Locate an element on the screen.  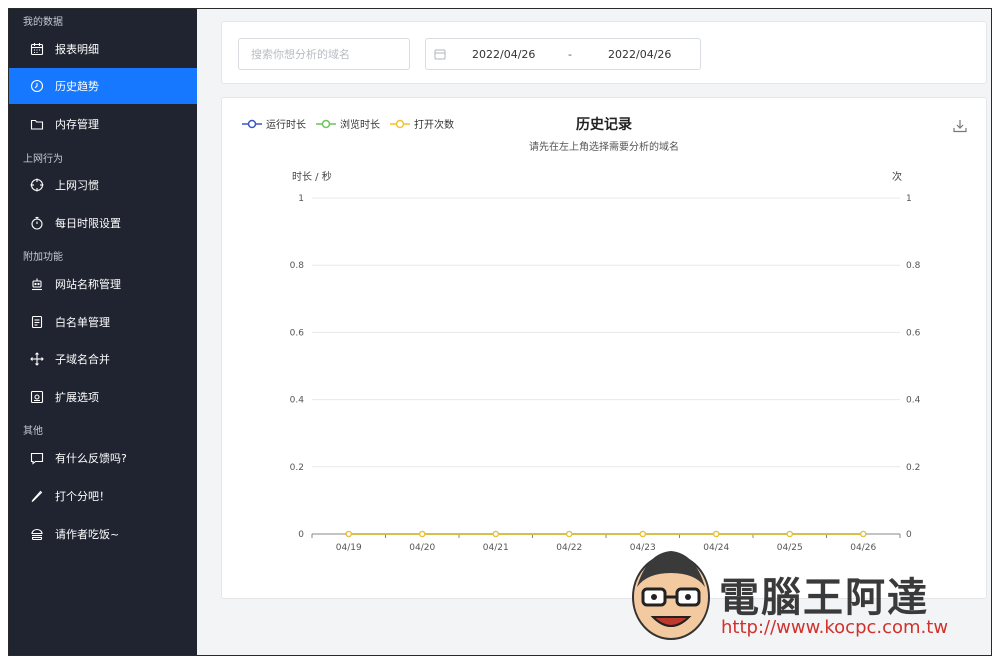
sidebar-item-label: 内存管理 is located at coordinates (77, 124).